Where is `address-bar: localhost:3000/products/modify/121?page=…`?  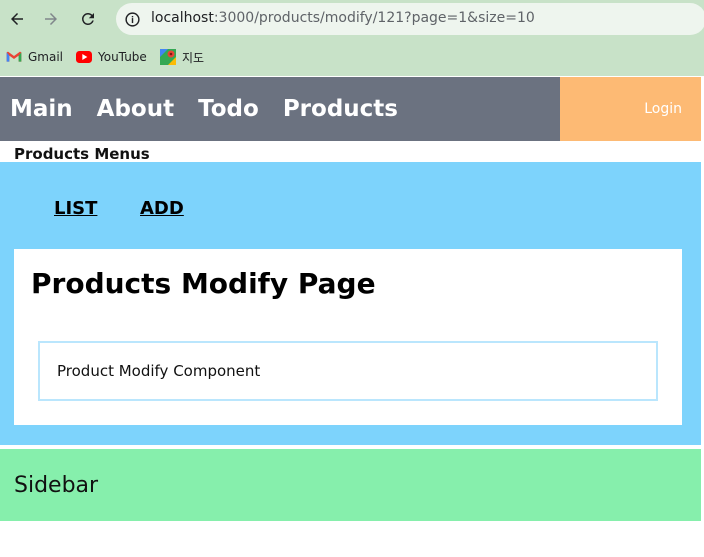
address-bar: localhost:3000/products/modify/121?page=… is located at coordinates (410, 19).